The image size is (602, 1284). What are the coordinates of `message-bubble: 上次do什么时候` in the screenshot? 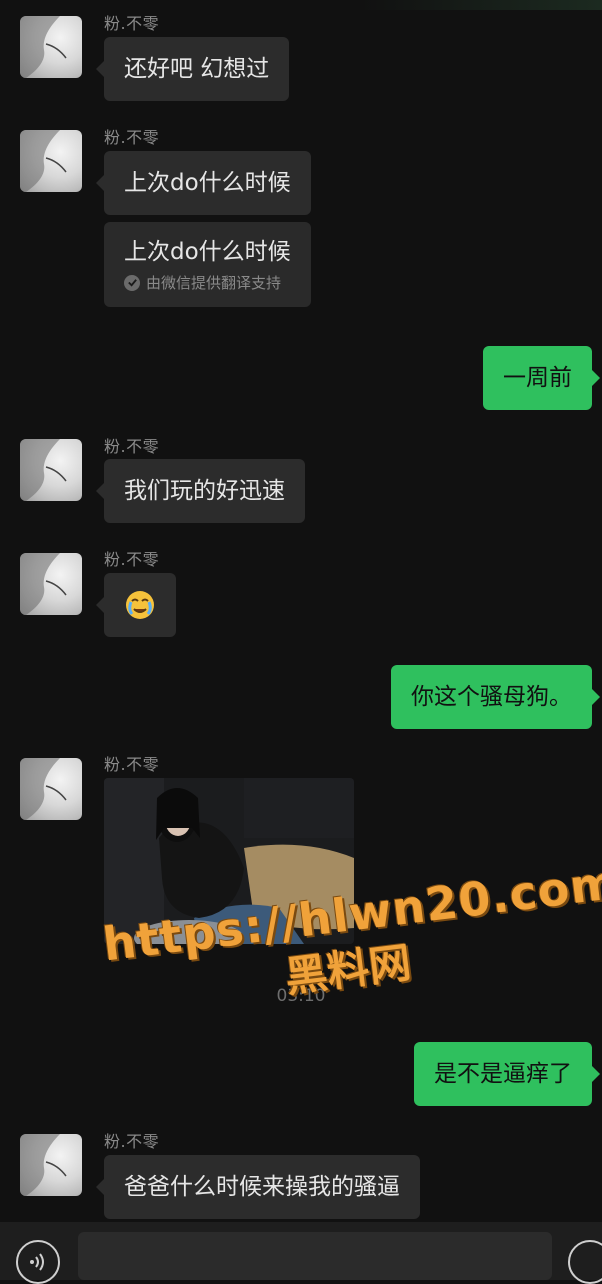 It's located at (203, 183).